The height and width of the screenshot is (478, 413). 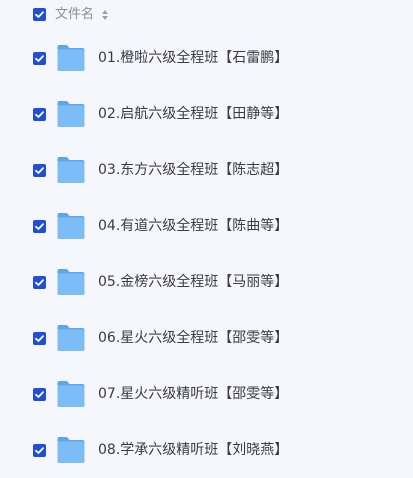 I want to click on file-name: 08.学承六级精听班【刘晓燕】, so click(x=193, y=450).